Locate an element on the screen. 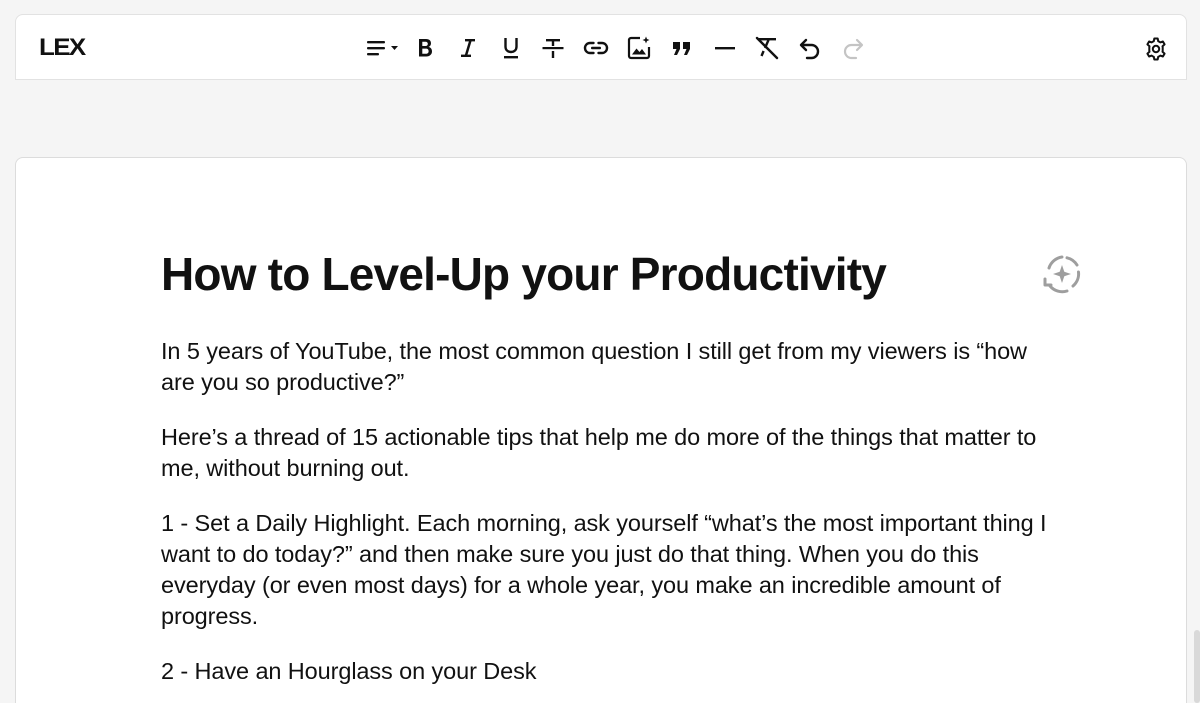 The height and width of the screenshot is (703, 1200). undo-button is located at coordinates (810, 48).